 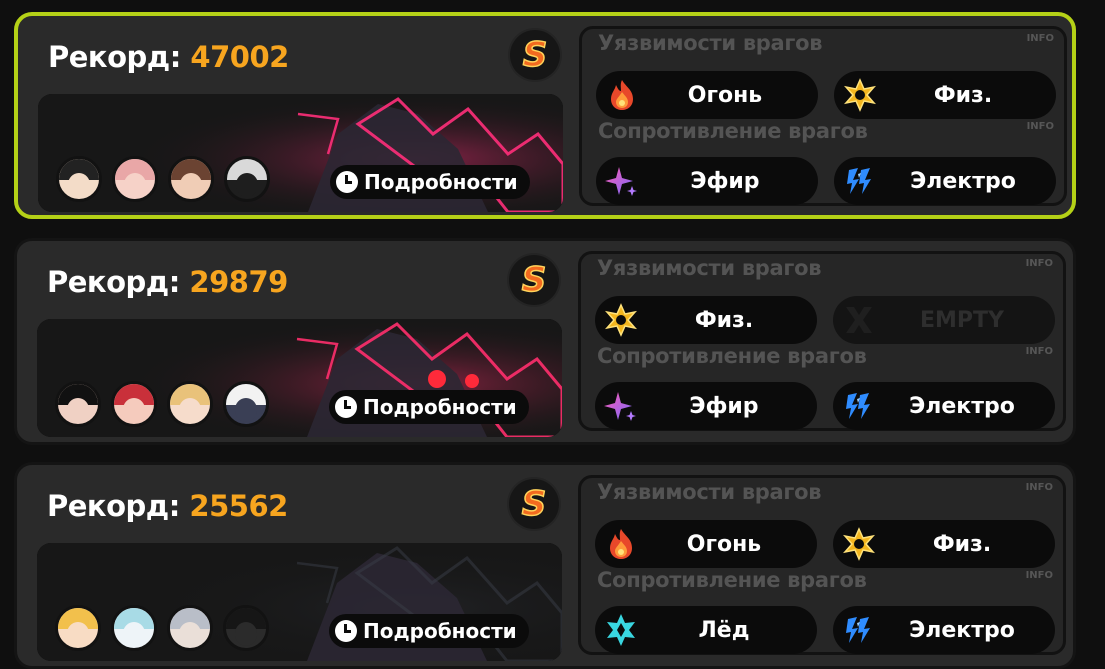 I want to click on element-label: Лёд, so click(x=724, y=630).